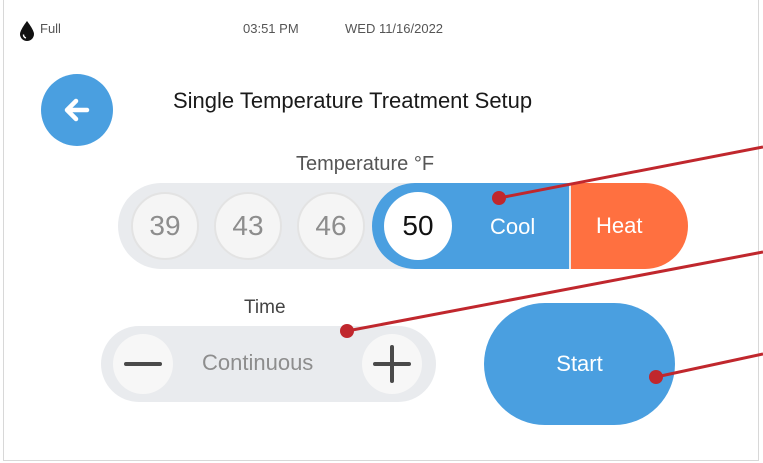  Describe the element at coordinates (394, 28) in the screenshot. I see `clock-date: WED 11/16/2022` at that location.